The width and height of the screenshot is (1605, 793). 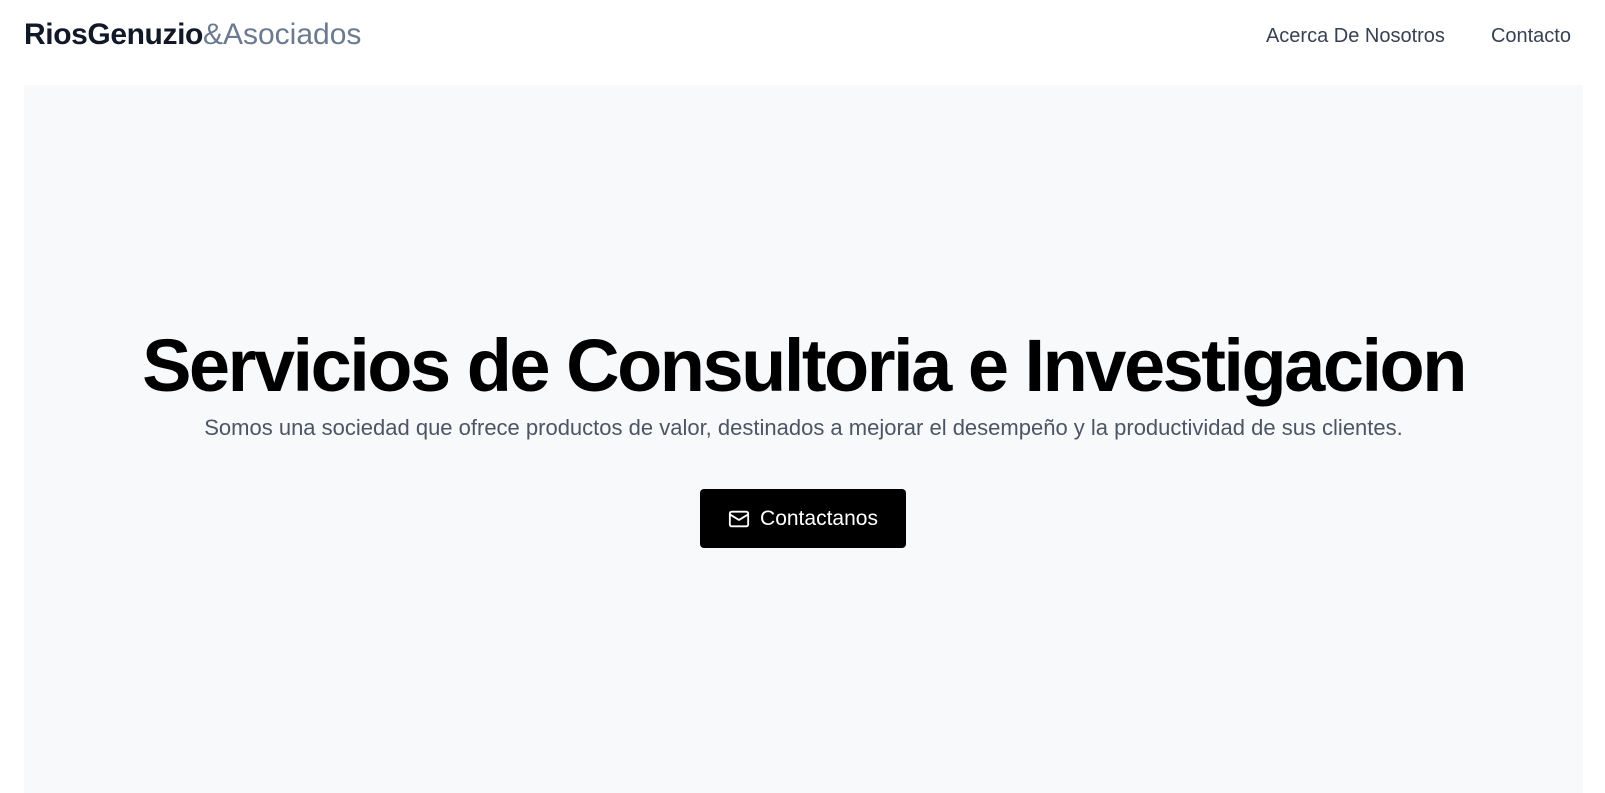 I want to click on main-nav: Acerca De Nosotros Contacto, so click(x=1418, y=36).